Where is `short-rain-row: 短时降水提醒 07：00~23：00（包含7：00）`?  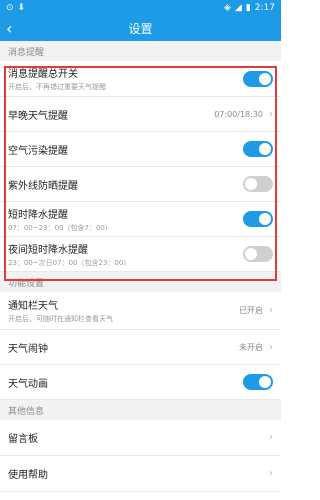 short-rain-row: 短时降水提醒 07：00~23：00（包含7：00） is located at coordinates (140, 219).